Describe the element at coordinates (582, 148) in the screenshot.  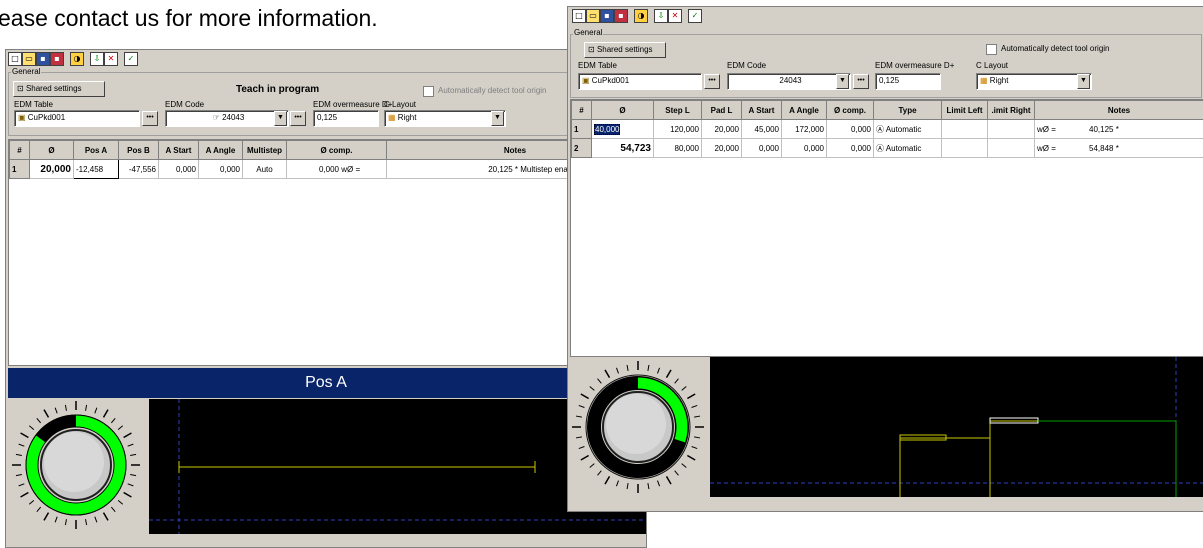
I see `row-number: 2` at that location.